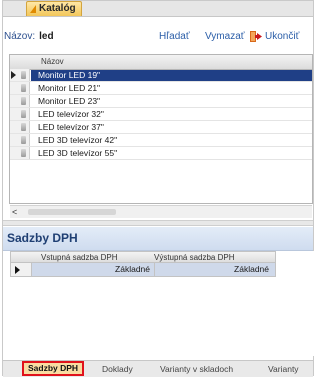 This screenshot has height=378, width=320. Describe the element at coordinates (215, 257) in the screenshot. I see `column-header-output-vat: Výstupná sadzba DPH` at that location.